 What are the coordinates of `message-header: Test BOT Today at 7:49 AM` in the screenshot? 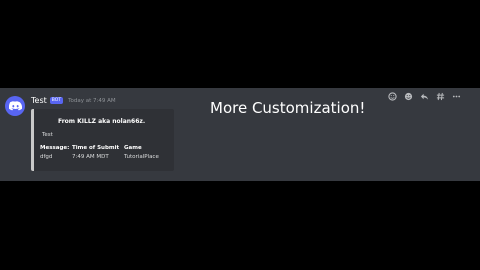 It's located at (73, 100).